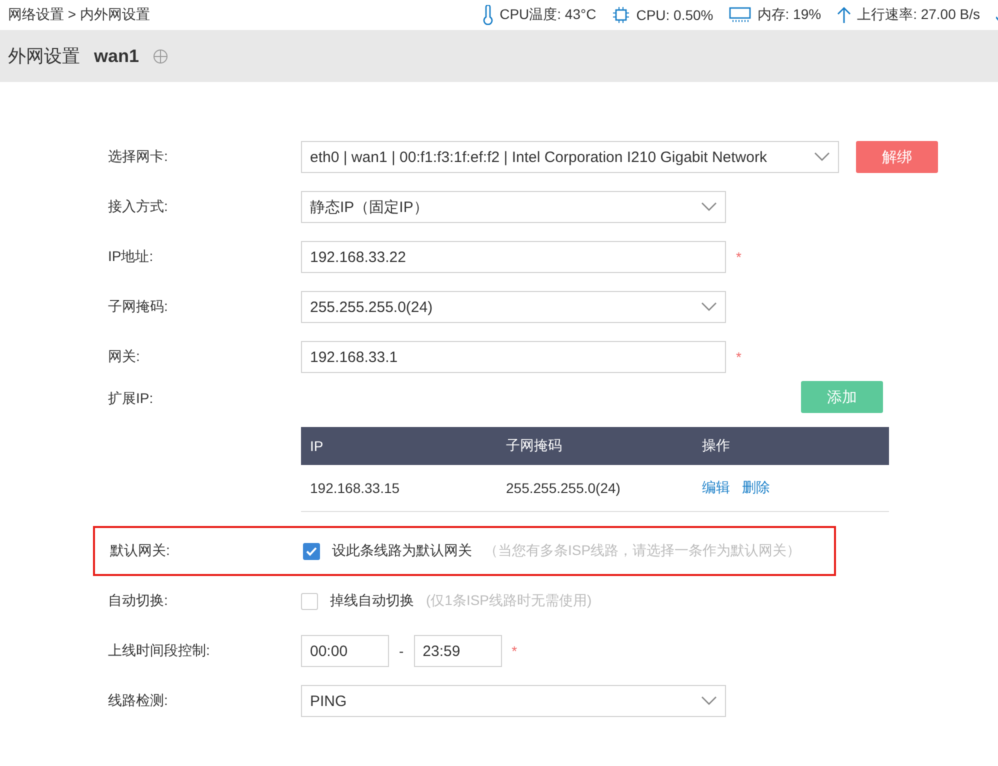 The image size is (998, 766). I want to click on input-field: 192.168.33.22, so click(513, 257).